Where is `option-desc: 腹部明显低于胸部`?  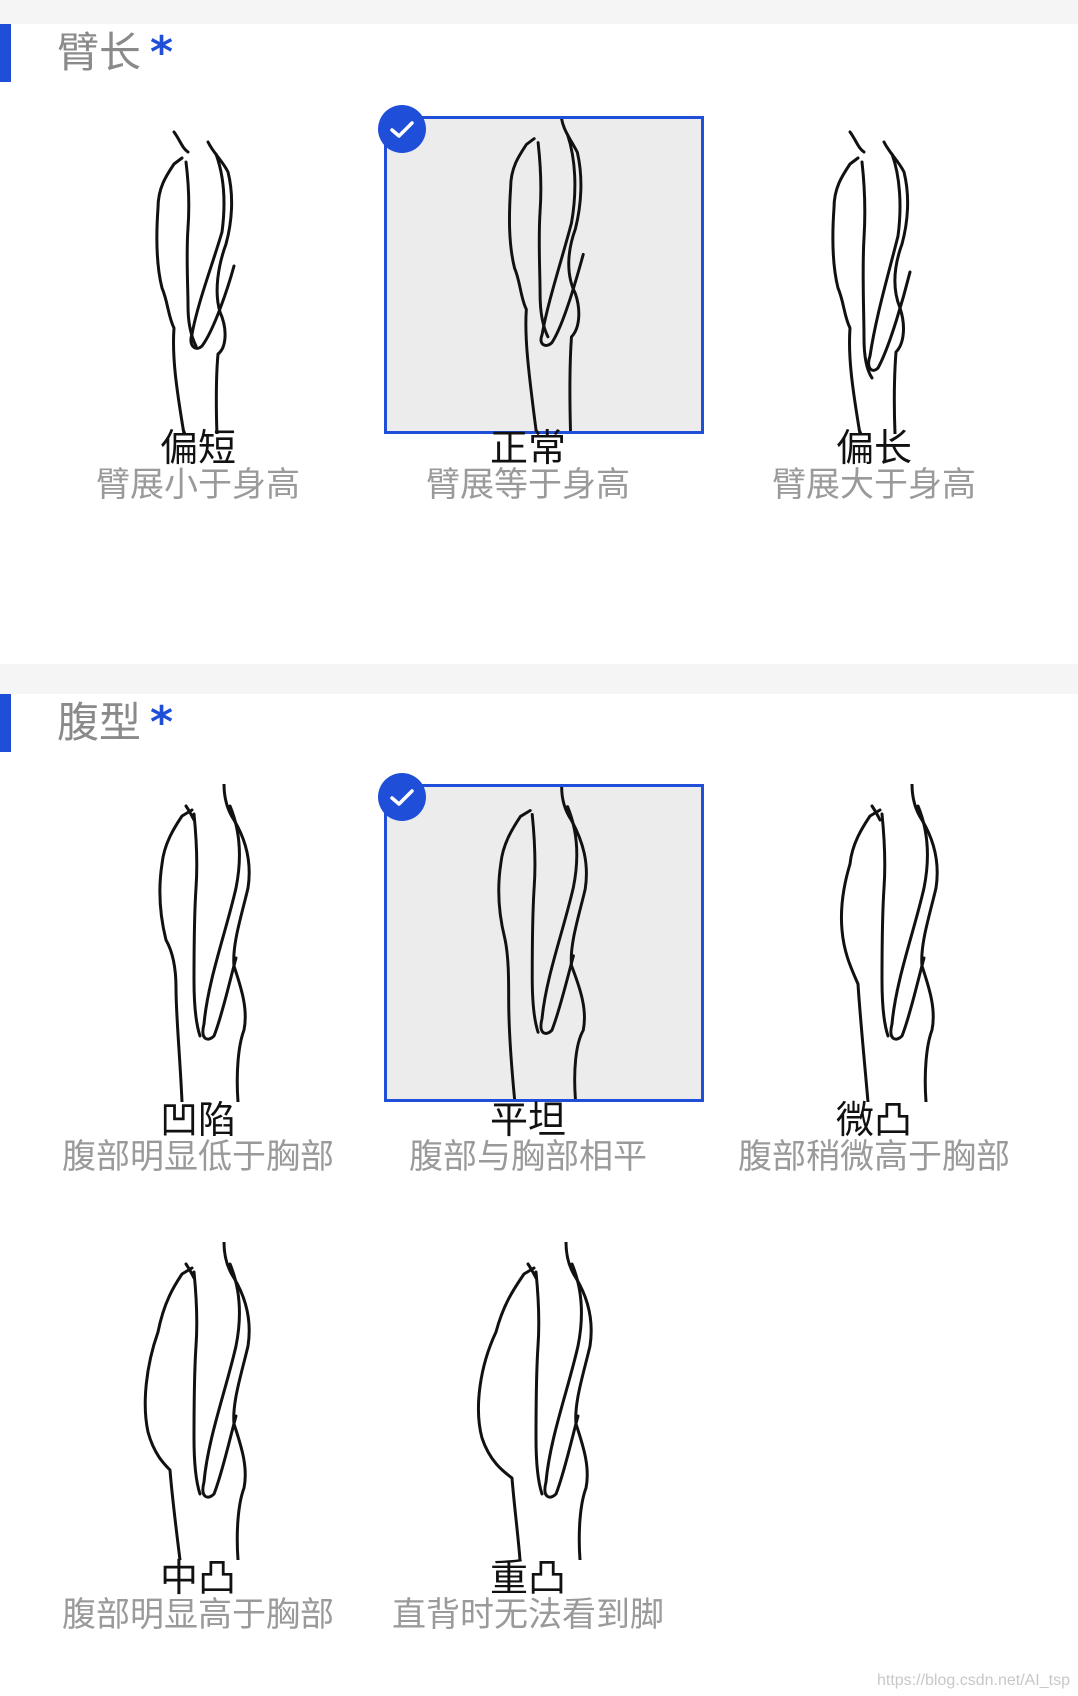
option-desc: 腹部明显低于胸部 is located at coordinates (198, 1157).